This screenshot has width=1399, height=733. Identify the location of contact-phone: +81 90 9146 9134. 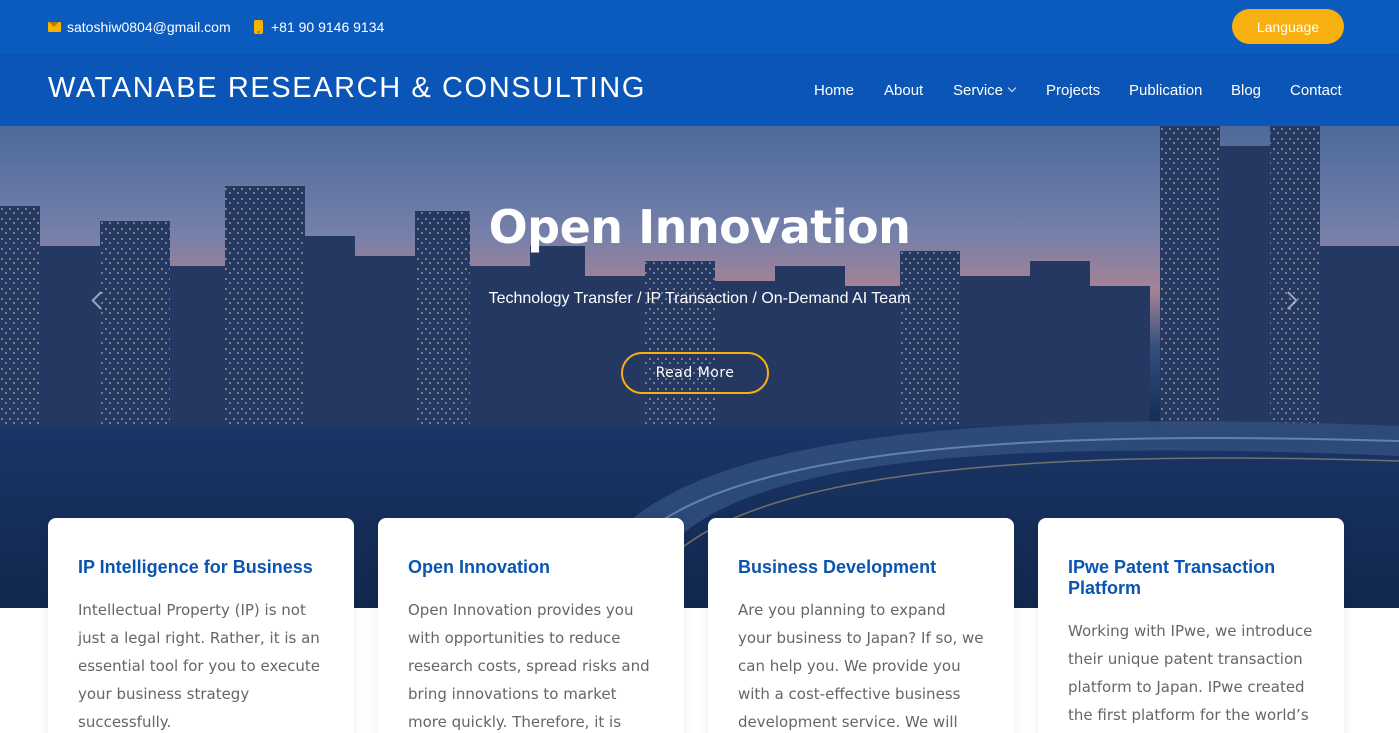
(319, 27).